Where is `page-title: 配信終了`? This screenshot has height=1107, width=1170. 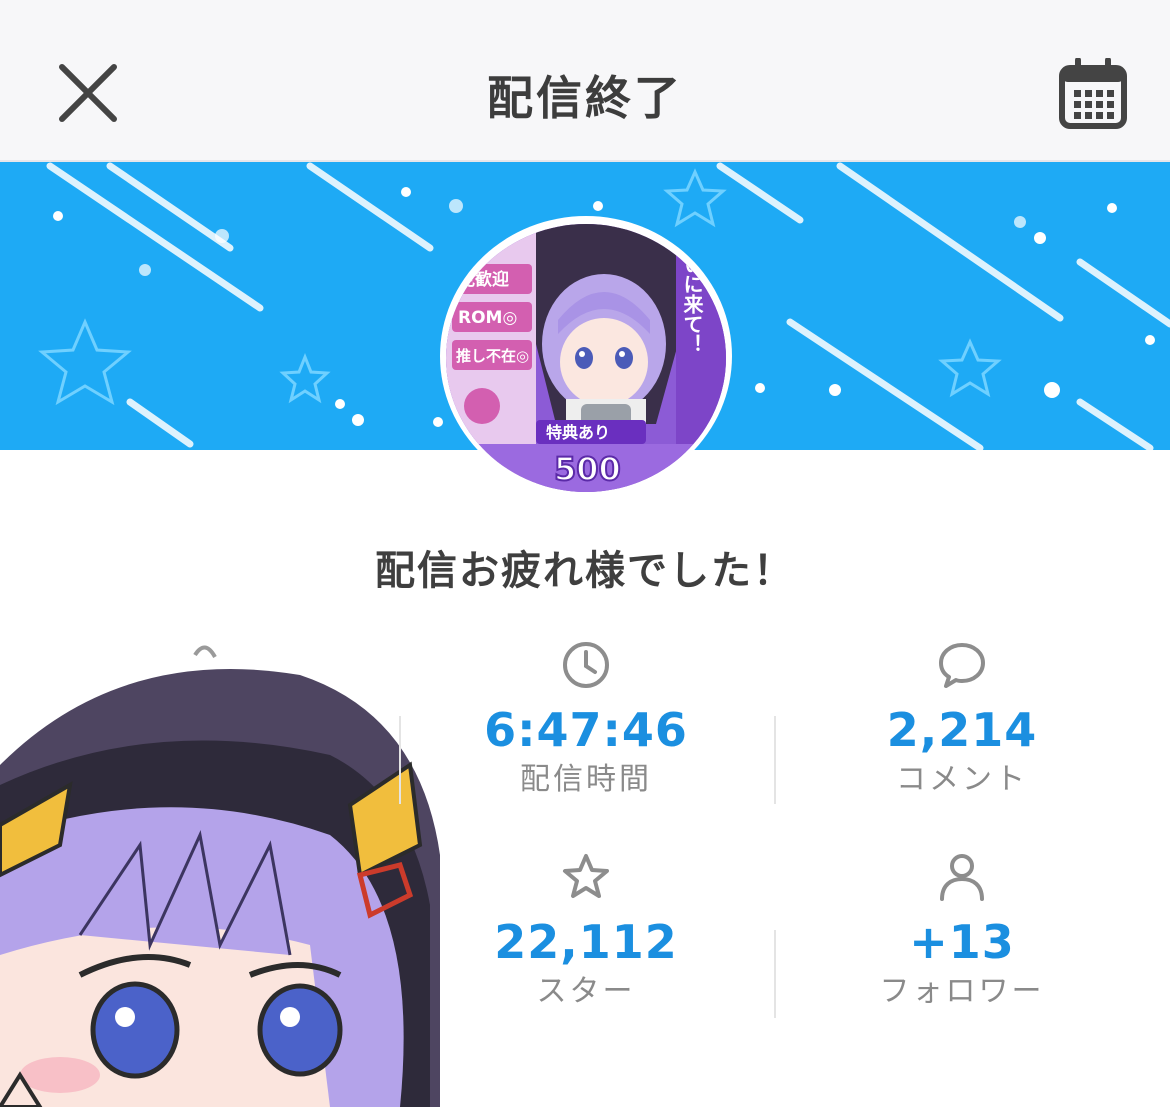 page-title: 配信終了 is located at coordinates (585, 98).